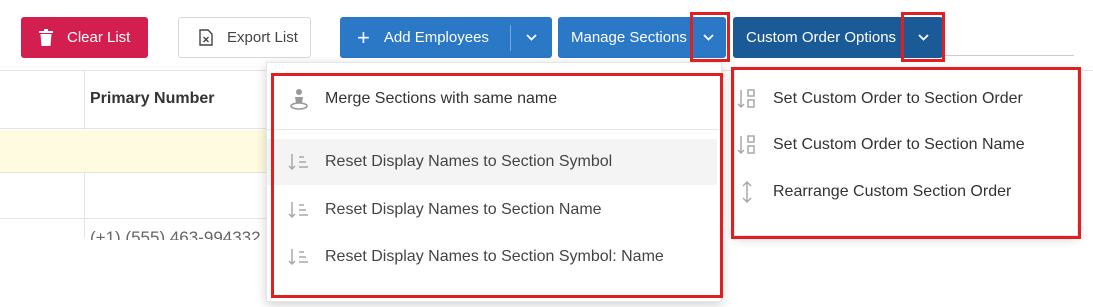 The height and width of the screenshot is (307, 1093). Describe the element at coordinates (152, 99) in the screenshot. I see `column-header-primary-number: Primary Number` at that location.